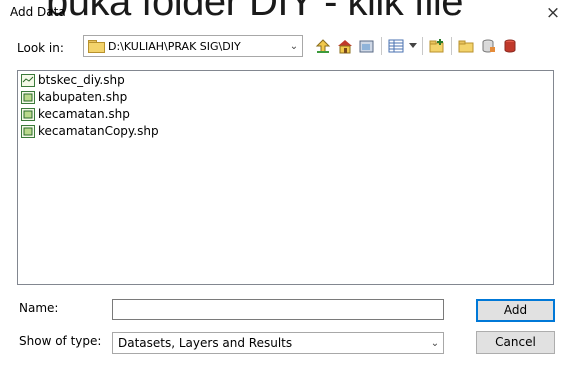 Image resolution: width=565 pixels, height=371 pixels. I want to click on dialog-title: Add Data, so click(38, 12).